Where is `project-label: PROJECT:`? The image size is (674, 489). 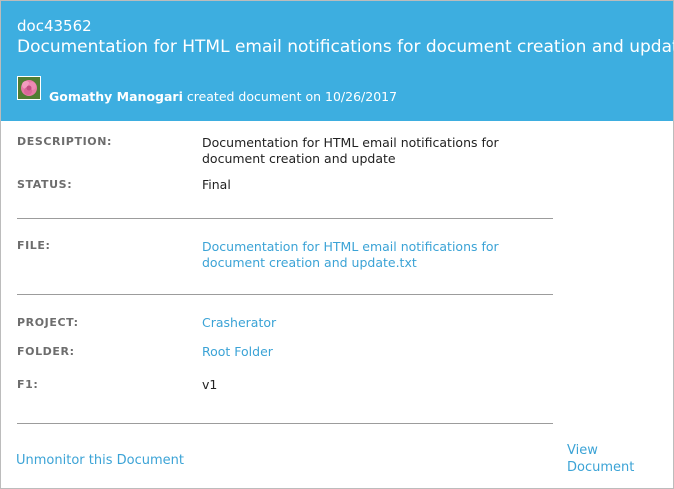 project-label: PROJECT: is located at coordinates (48, 322).